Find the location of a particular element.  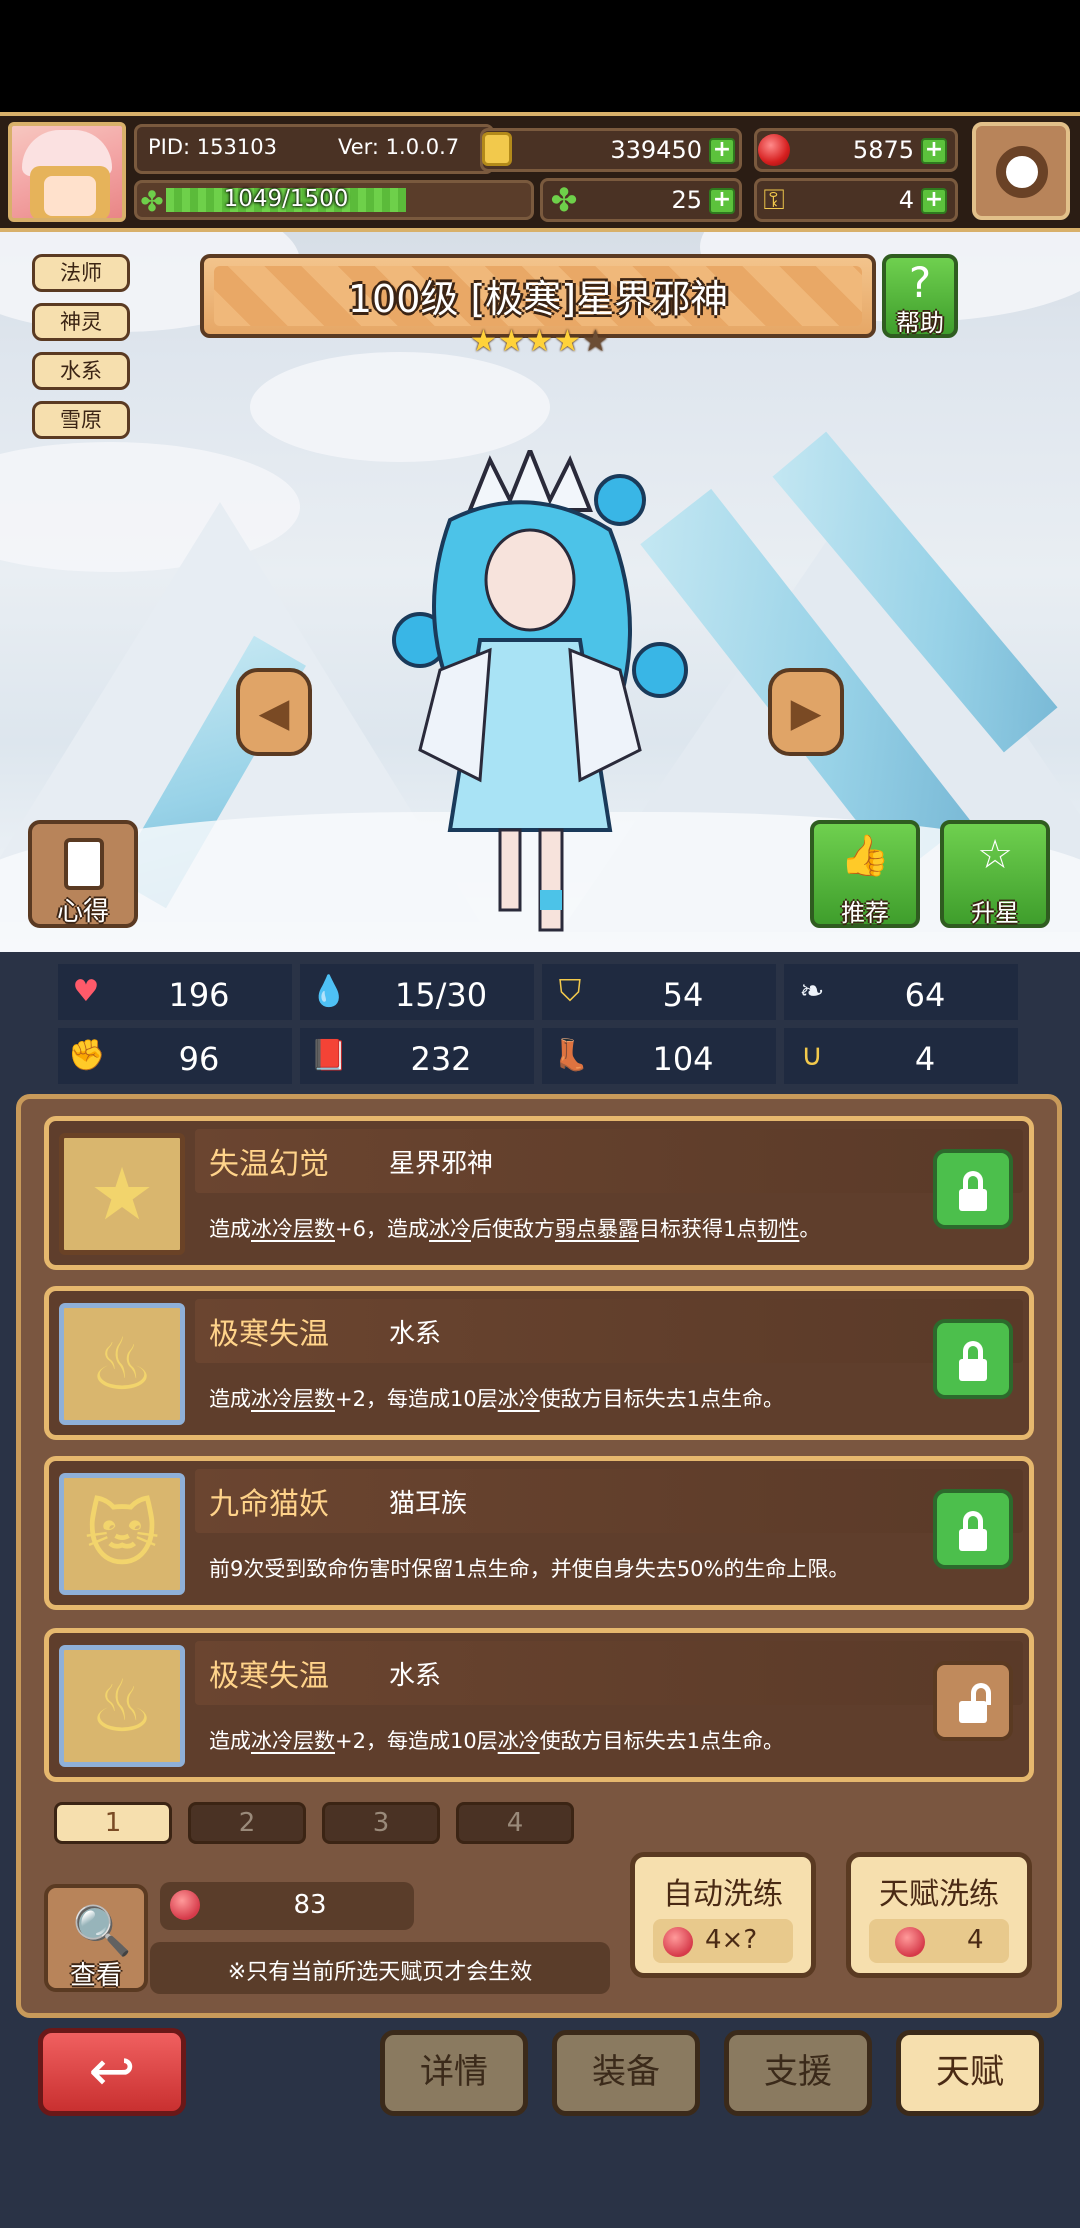

view-label: 查看 is located at coordinates (95, 1976).